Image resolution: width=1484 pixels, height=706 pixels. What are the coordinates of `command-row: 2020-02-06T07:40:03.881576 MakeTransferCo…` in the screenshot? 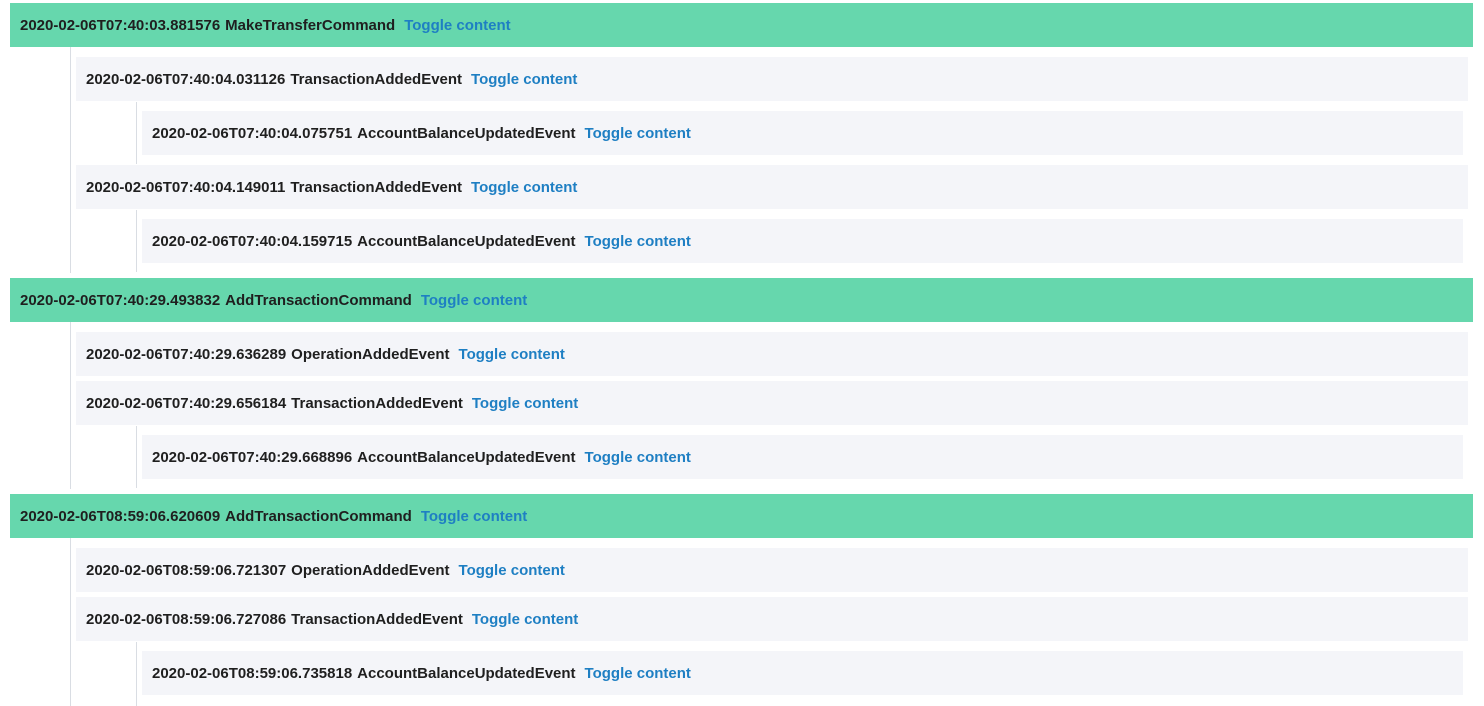 It's located at (741, 25).